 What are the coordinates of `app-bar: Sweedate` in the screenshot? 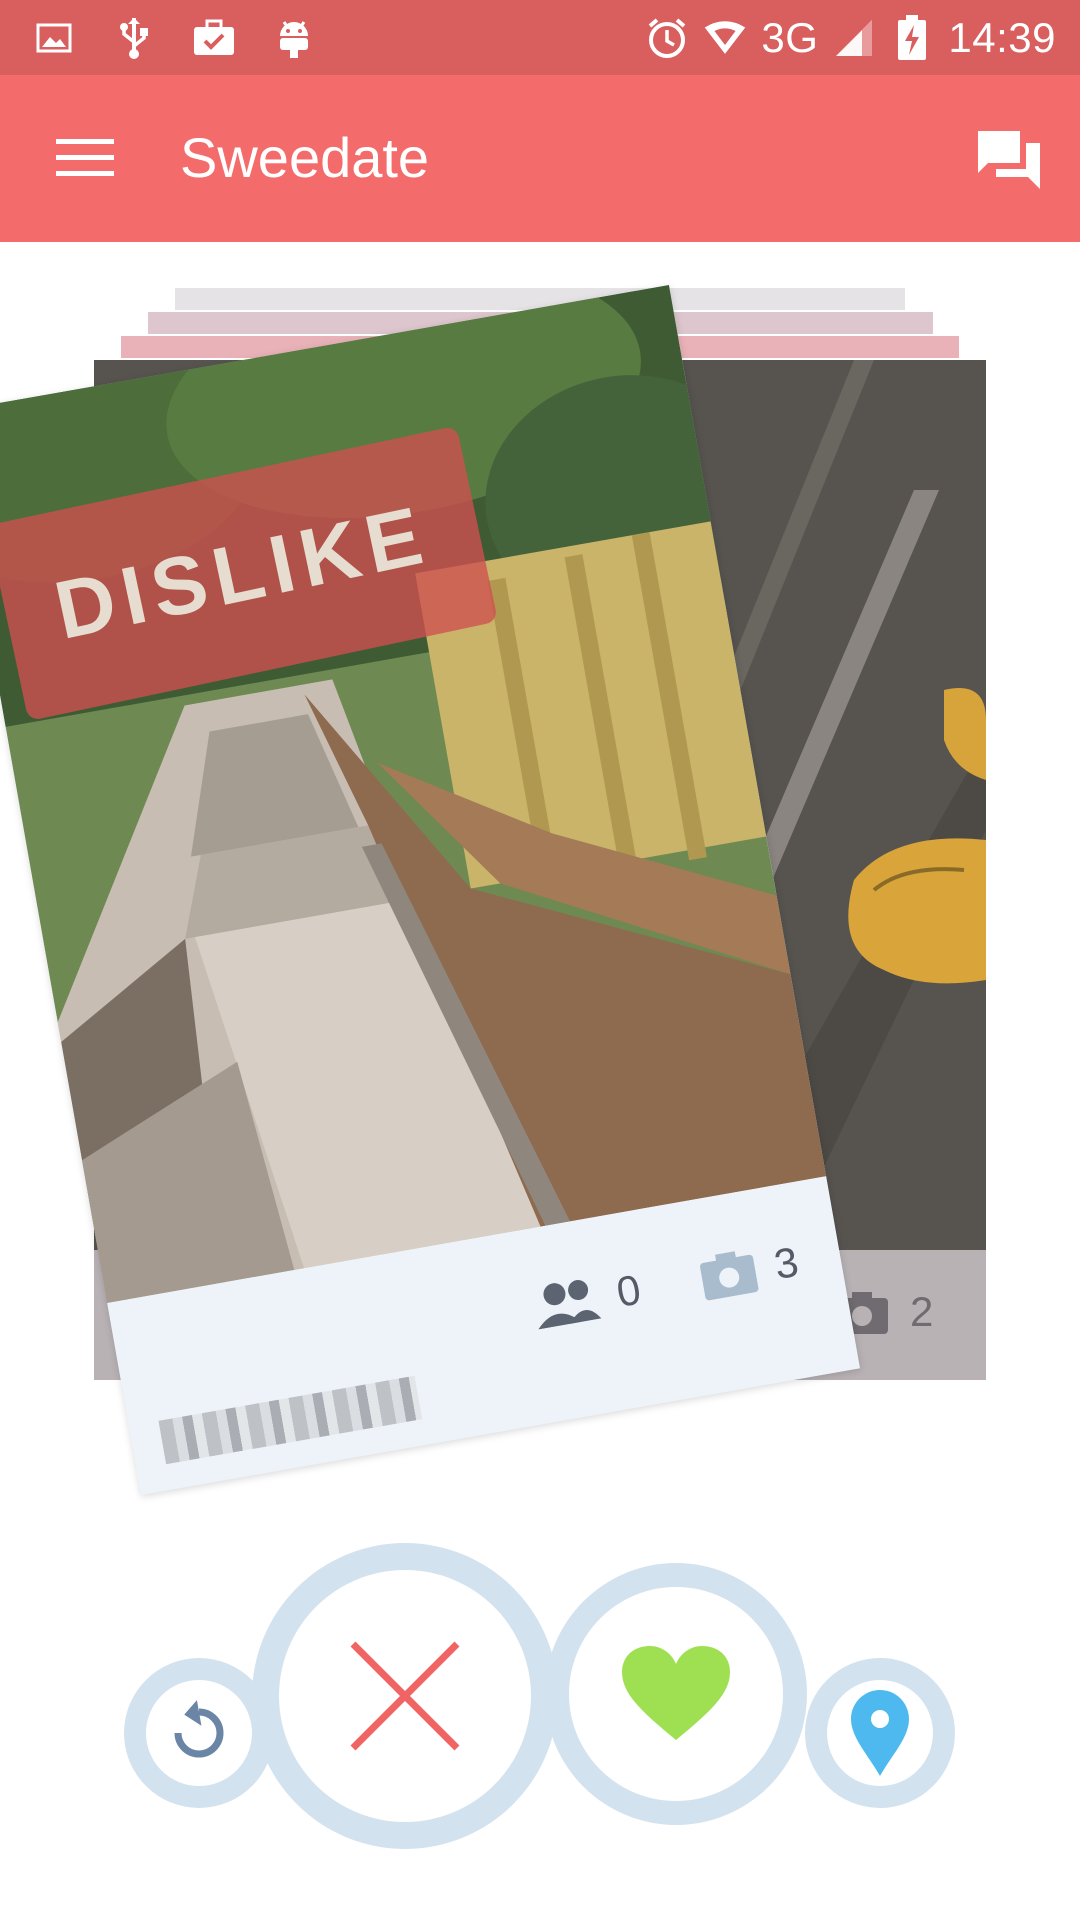 It's located at (540, 158).